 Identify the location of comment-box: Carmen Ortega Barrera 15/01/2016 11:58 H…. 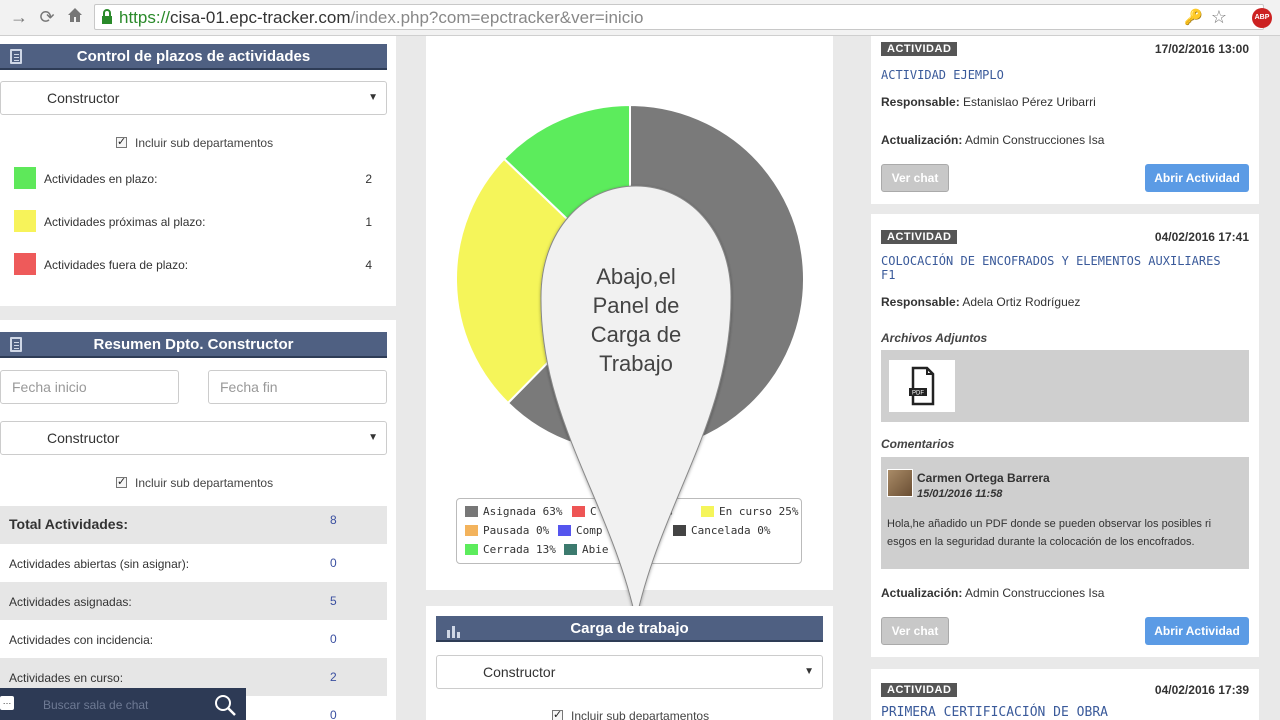
(1065, 513).